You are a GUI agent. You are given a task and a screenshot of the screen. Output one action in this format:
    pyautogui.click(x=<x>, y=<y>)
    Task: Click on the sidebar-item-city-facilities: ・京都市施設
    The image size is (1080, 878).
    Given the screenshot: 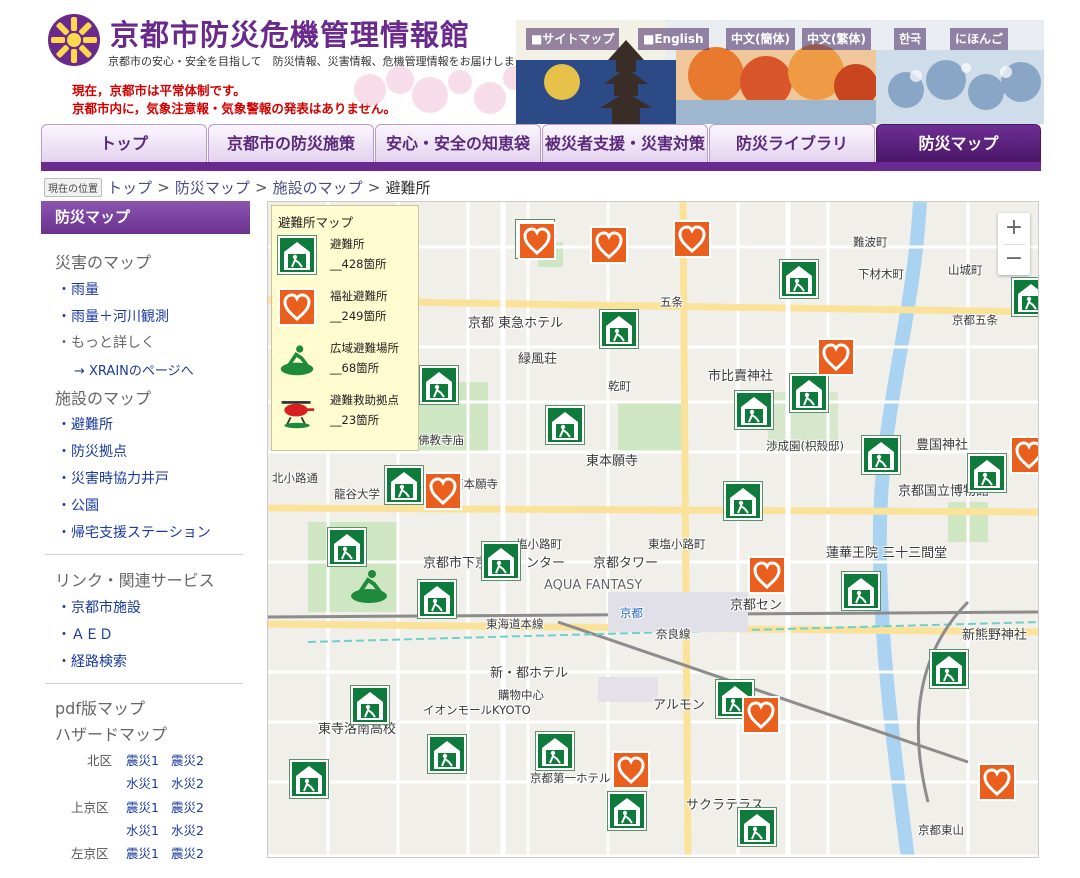 What is the action you would take?
    pyautogui.click(x=99, y=607)
    